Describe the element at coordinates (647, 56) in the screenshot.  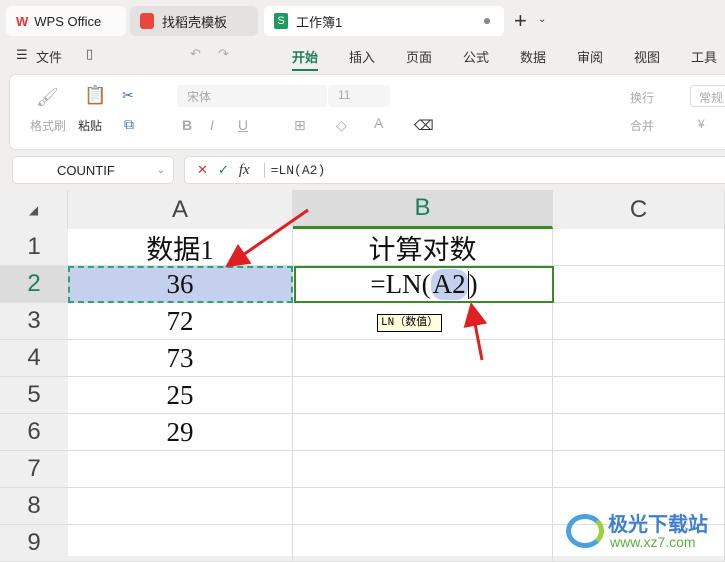
I see `menu-view: 视图` at that location.